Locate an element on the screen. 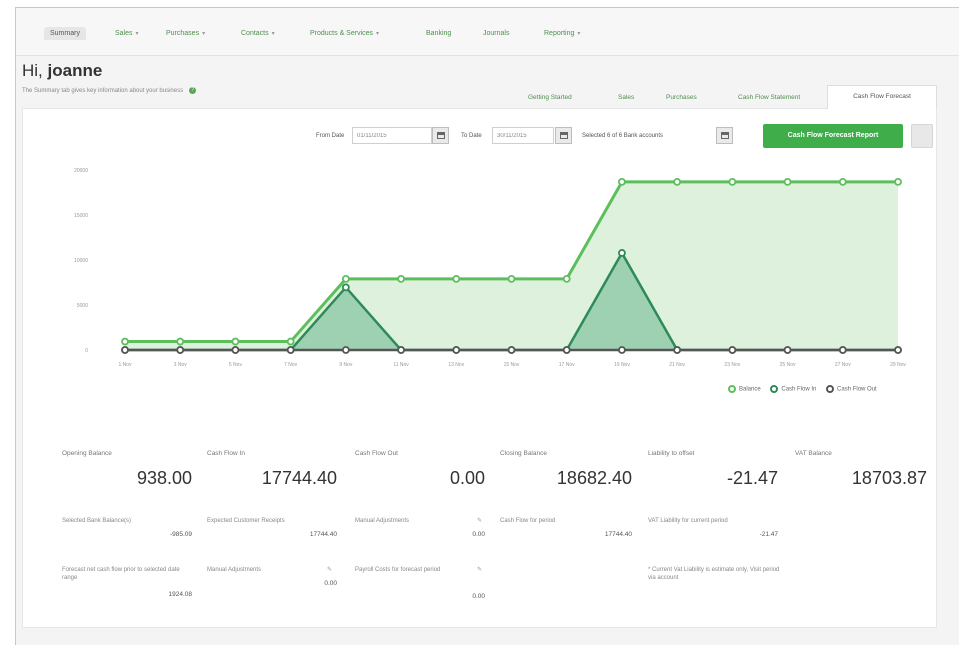 This screenshot has width=959, height=645. greeting-prefix: Hi, is located at coordinates (32, 70).